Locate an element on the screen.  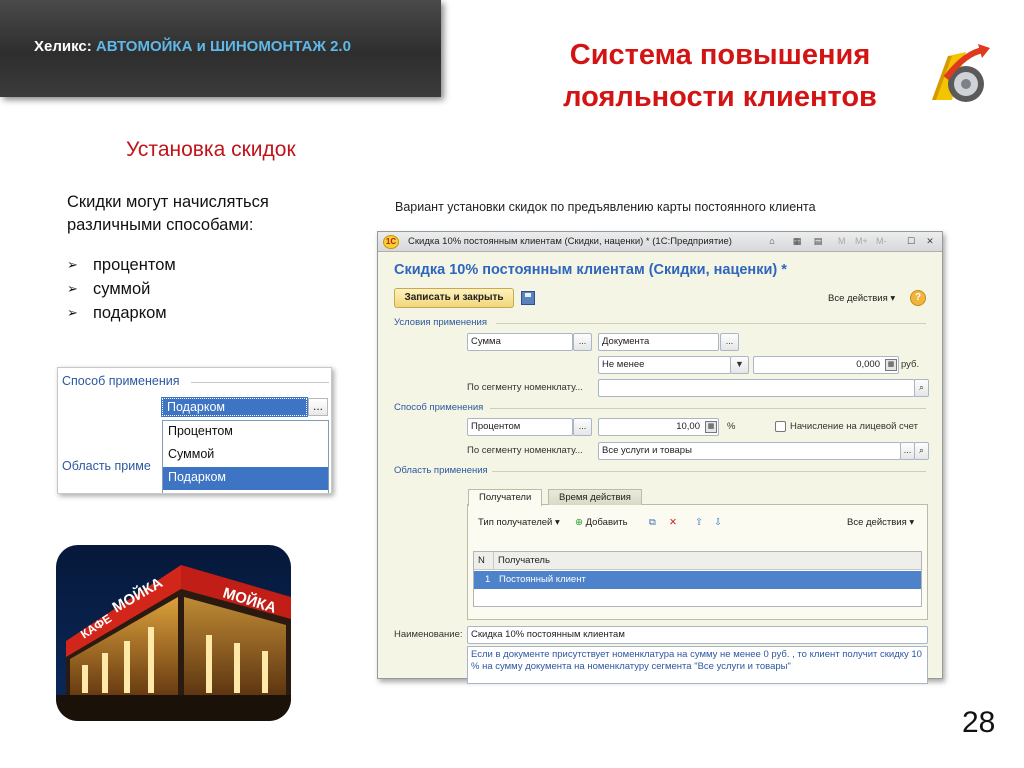
logo-icon is located at coordinates (961, 73).